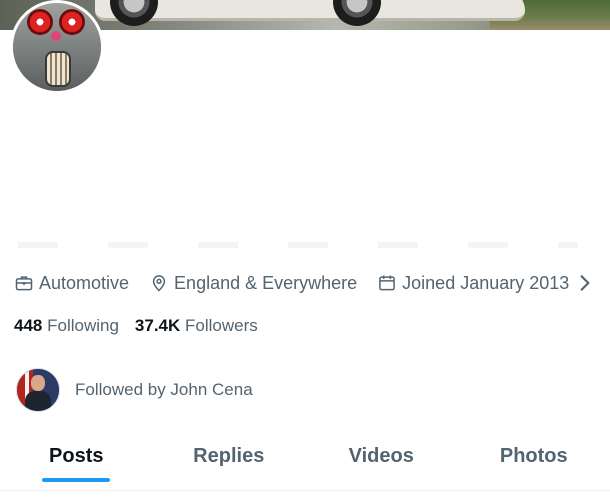  What do you see at coordinates (221, 325) in the screenshot?
I see `followers-label: Followers` at bounding box center [221, 325].